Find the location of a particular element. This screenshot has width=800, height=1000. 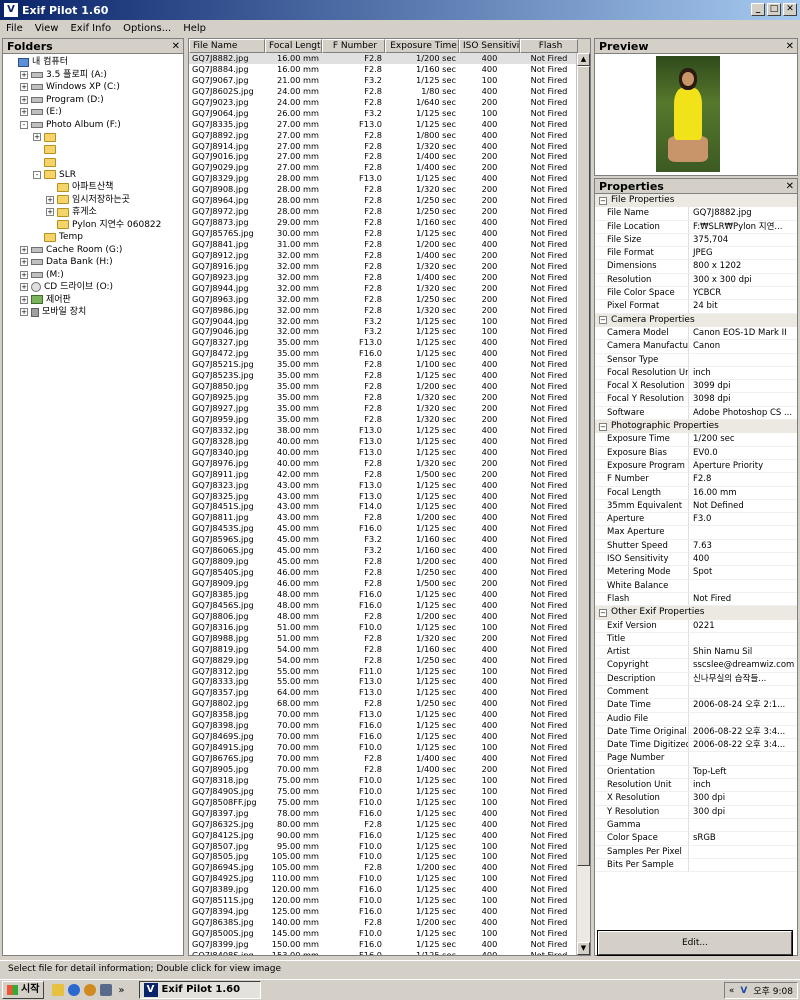

property-row: Audio File is located at coordinates (696, 719).